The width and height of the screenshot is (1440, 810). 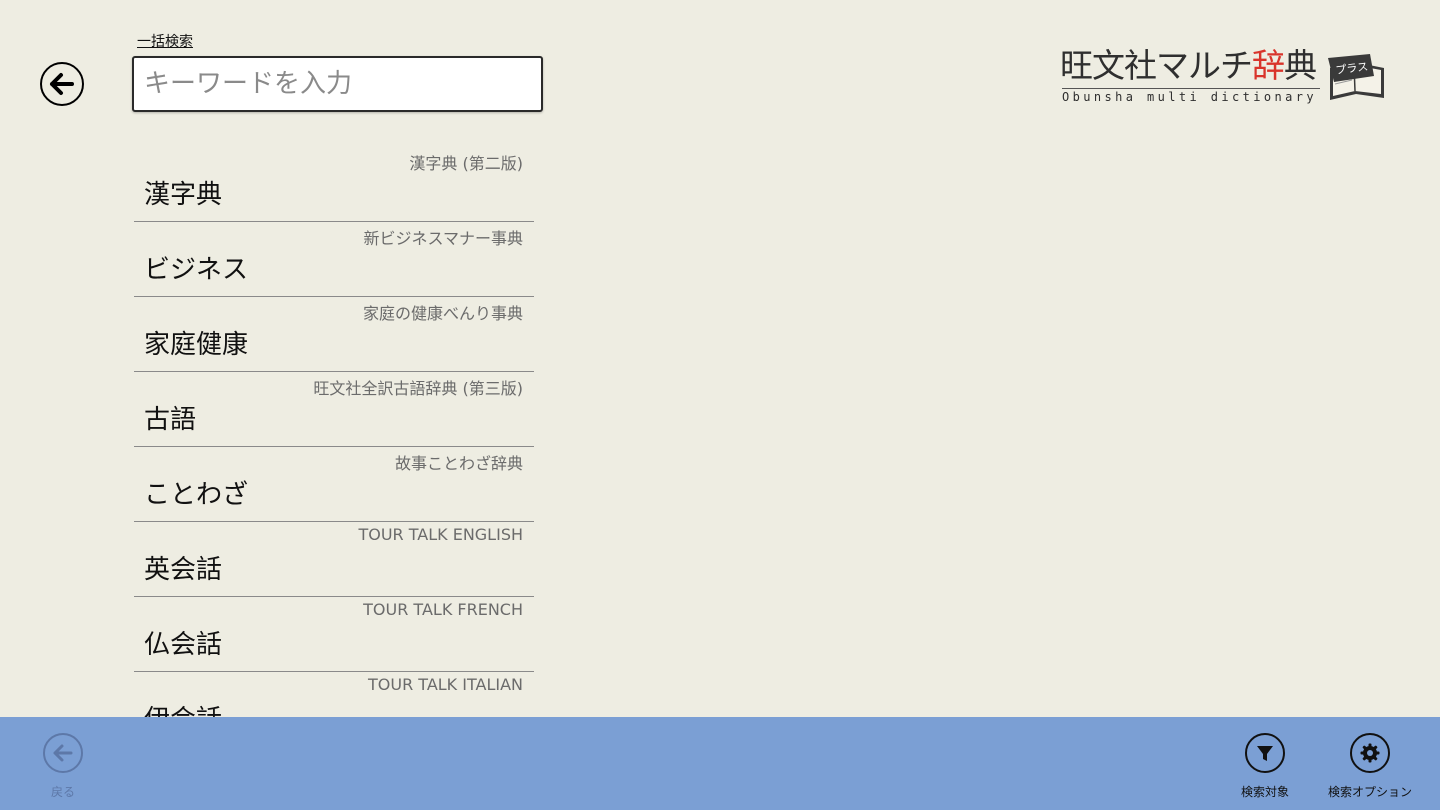 I want to click on back-button, so click(x=62, y=84).